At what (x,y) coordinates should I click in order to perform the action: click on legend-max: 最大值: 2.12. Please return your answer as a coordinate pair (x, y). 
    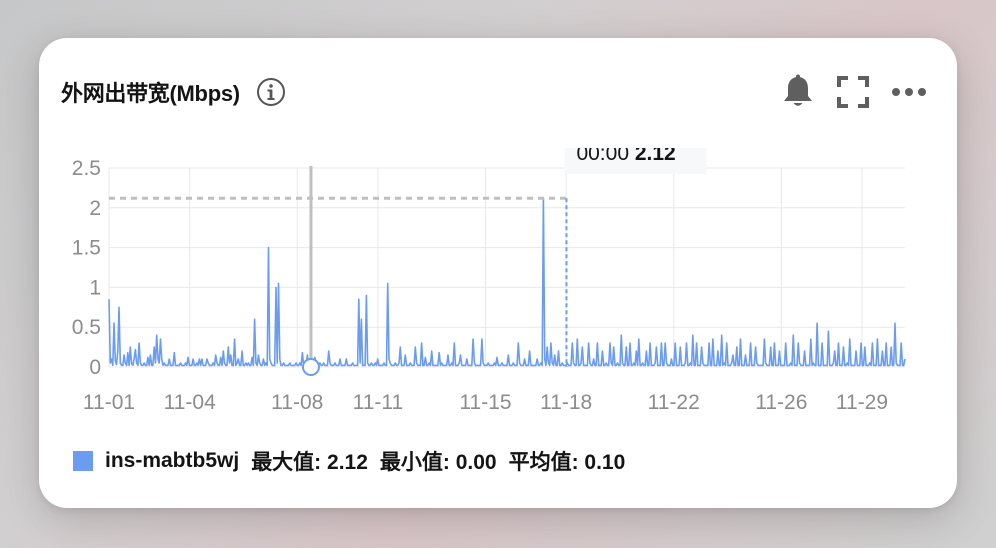
    Looking at the image, I should click on (309, 462).